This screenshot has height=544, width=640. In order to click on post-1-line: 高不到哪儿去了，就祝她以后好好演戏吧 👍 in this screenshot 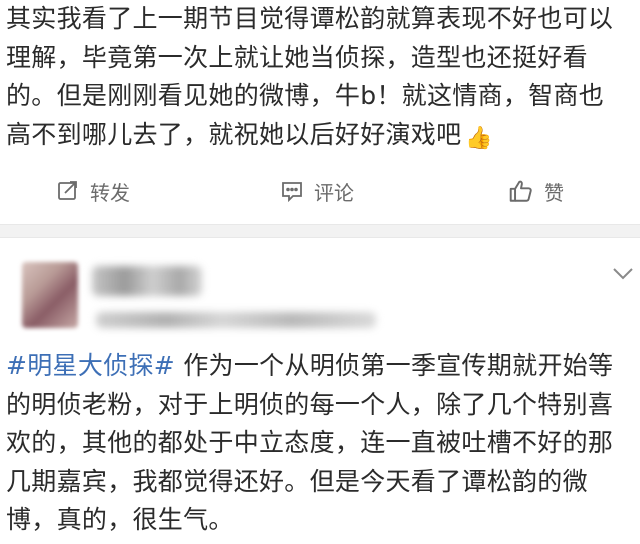, I will do `click(321, 137)`.